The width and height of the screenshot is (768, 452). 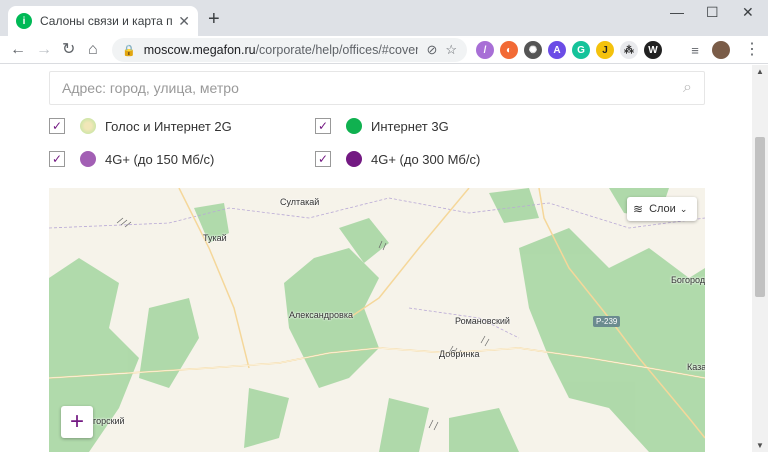 I want to click on reload-icon: ↻, so click(x=68, y=50).